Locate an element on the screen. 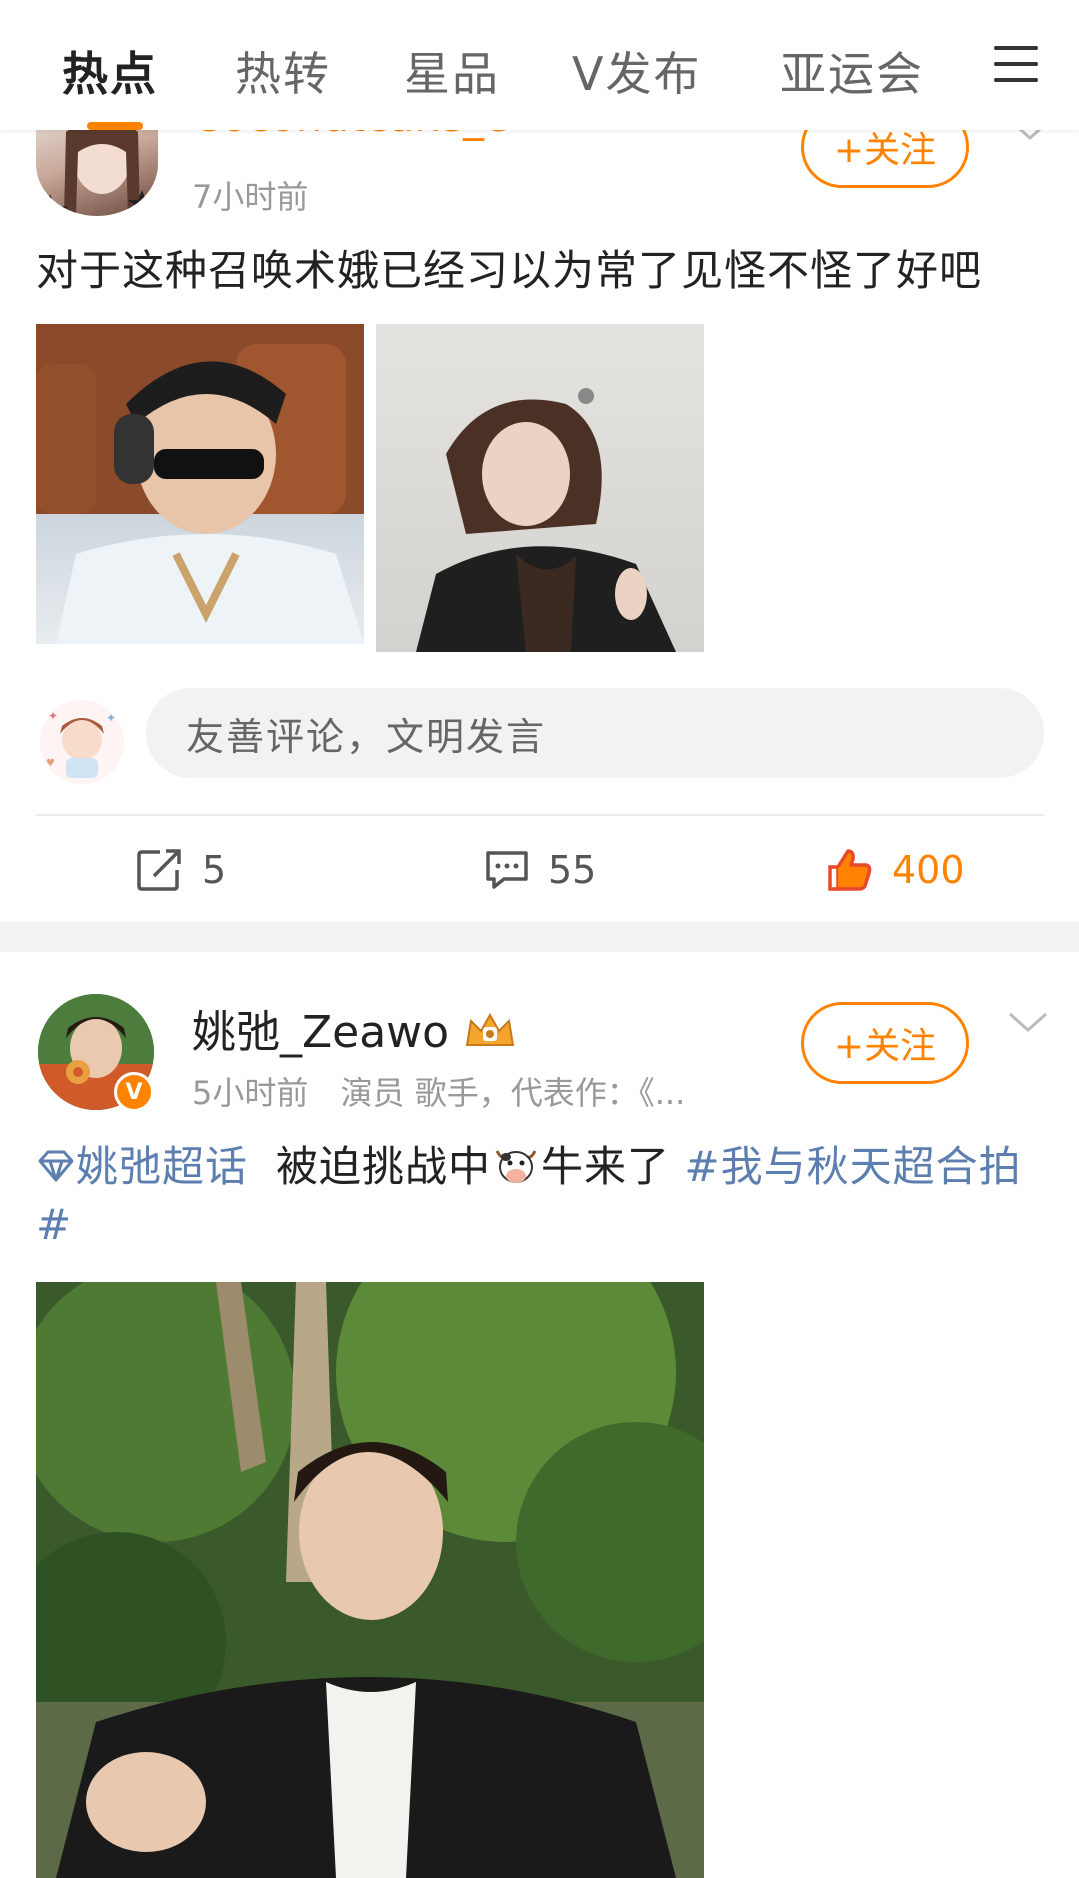 Image resolution: width=1079 pixels, height=1878 pixels. thumbs-up-icon is located at coordinates (850, 870).